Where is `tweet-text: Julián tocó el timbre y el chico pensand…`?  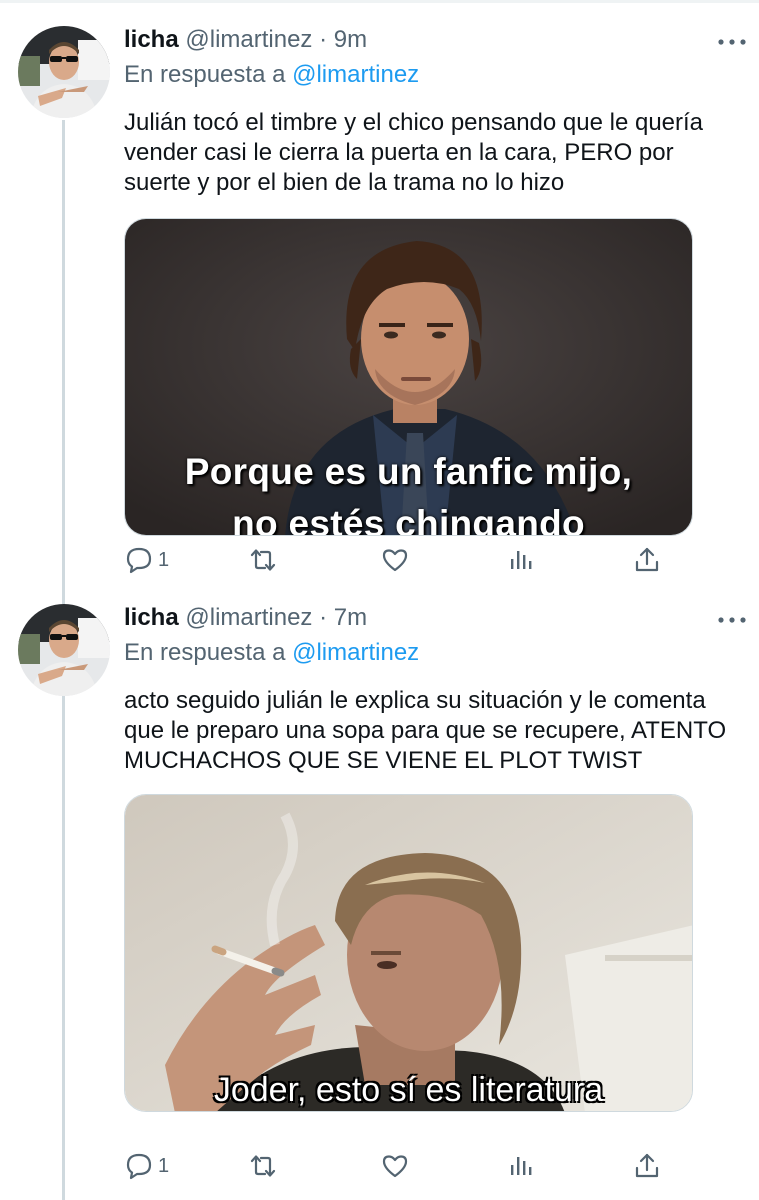
tweet-text: Julián tocó el timbre y el chico pensand… is located at coordinates (414, 152).